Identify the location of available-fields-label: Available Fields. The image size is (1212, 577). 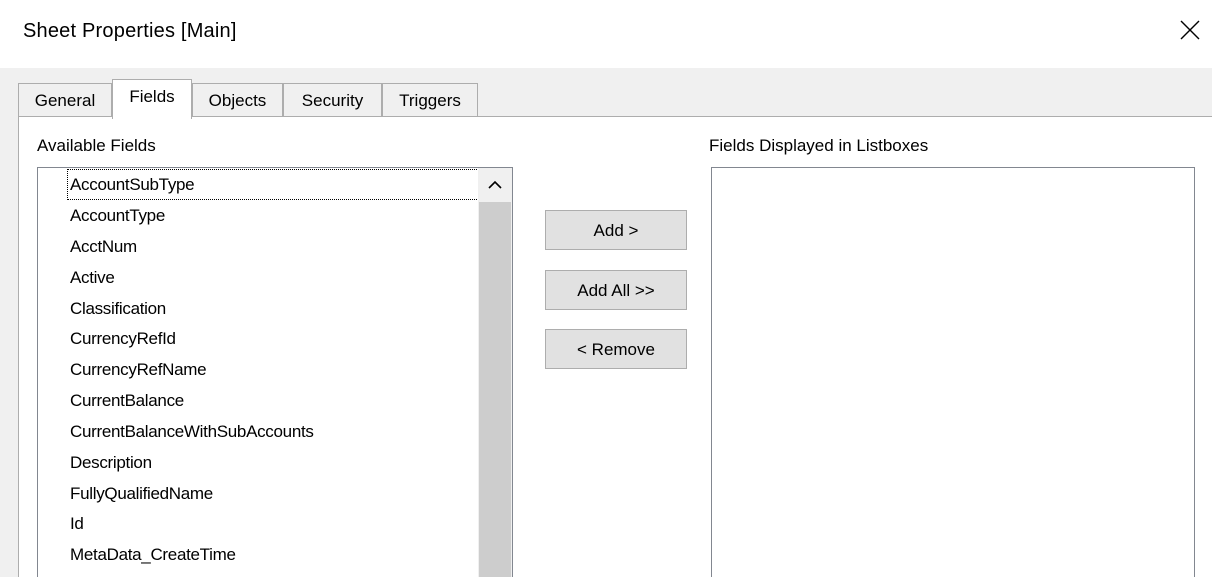
(96, 145).